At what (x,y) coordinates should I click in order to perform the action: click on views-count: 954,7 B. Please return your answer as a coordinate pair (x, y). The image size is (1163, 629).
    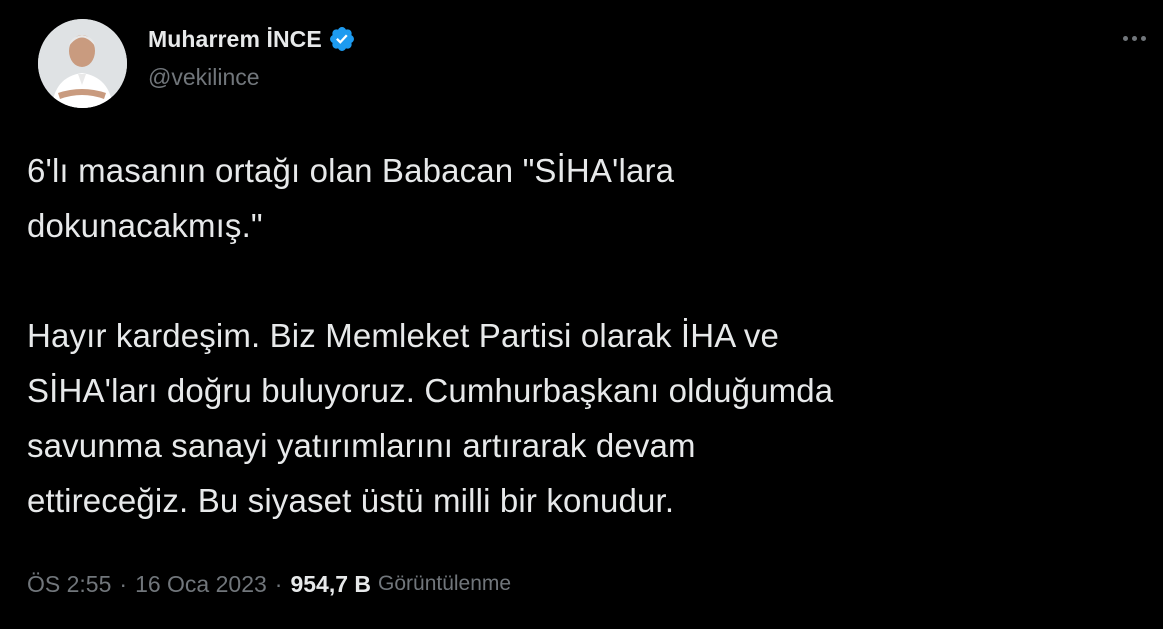
    Looking at the image, I should click on (330, 584).